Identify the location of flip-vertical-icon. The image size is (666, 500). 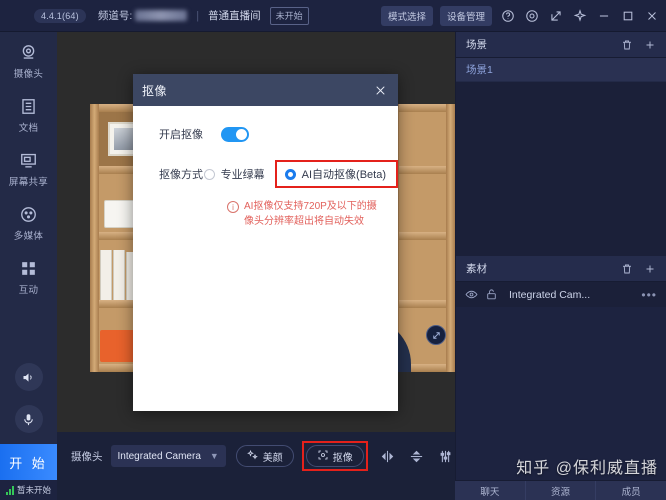
(417, 456).